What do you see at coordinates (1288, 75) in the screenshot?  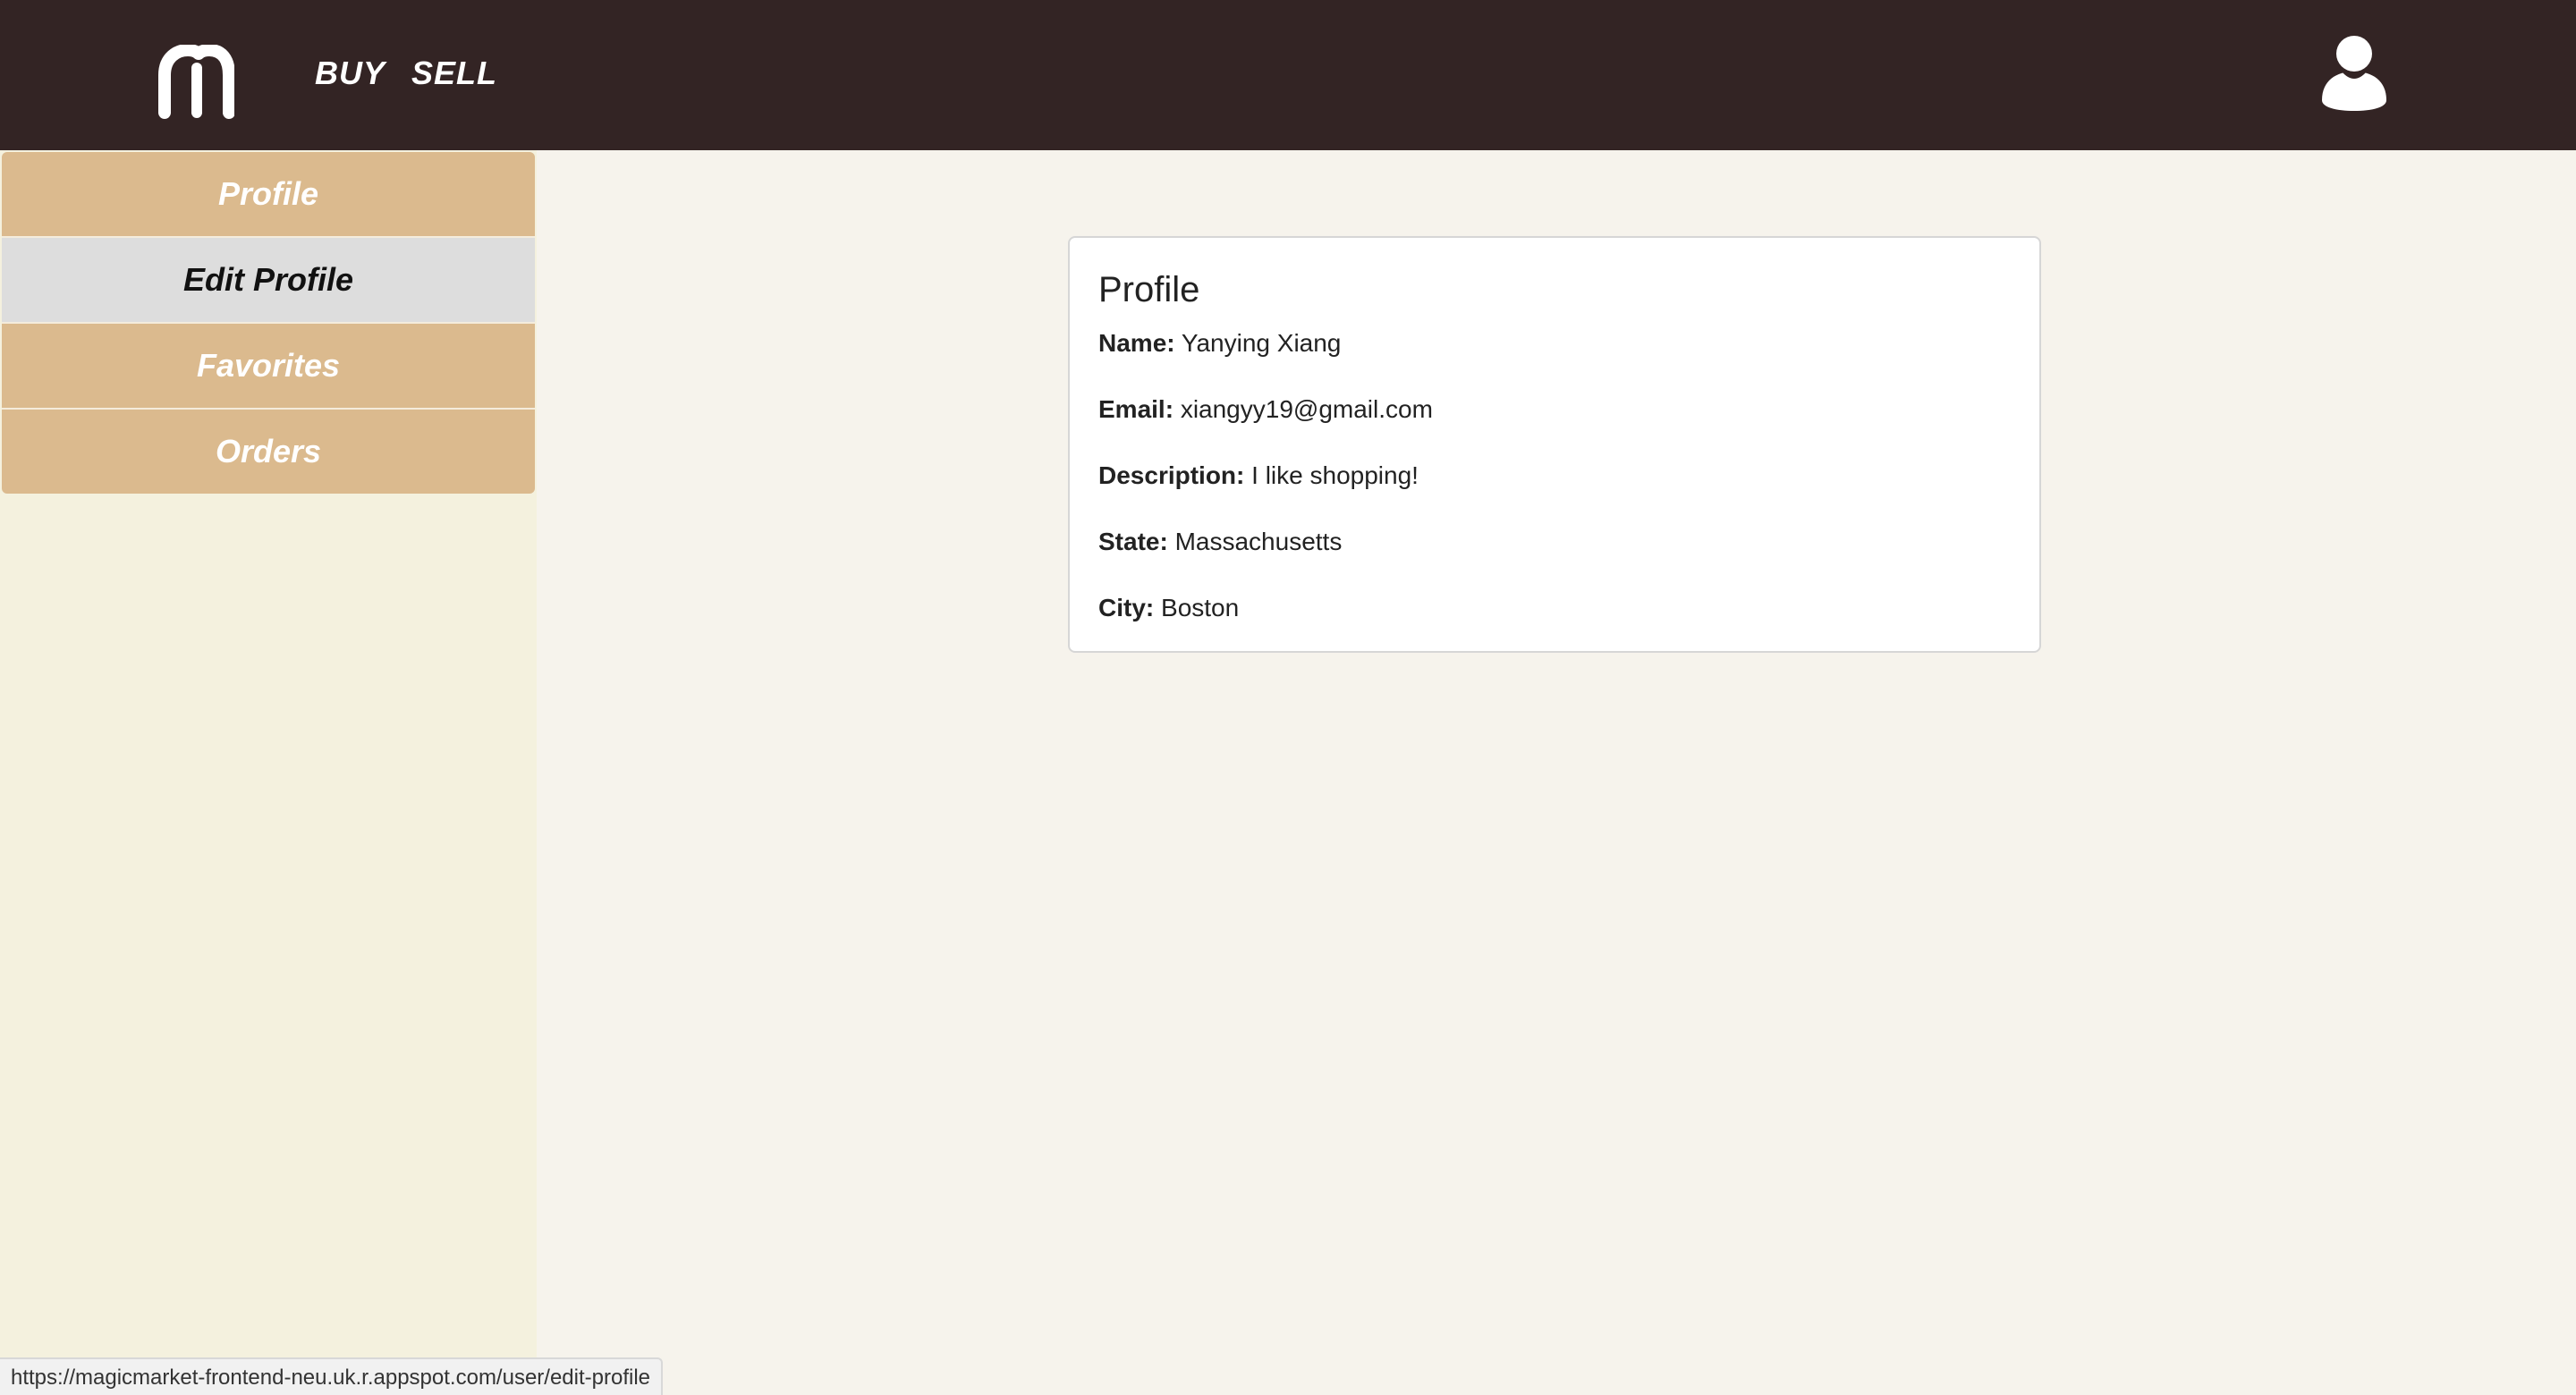 I see `top-navbar: BUY SELL` at bounding box center [1288, 75].